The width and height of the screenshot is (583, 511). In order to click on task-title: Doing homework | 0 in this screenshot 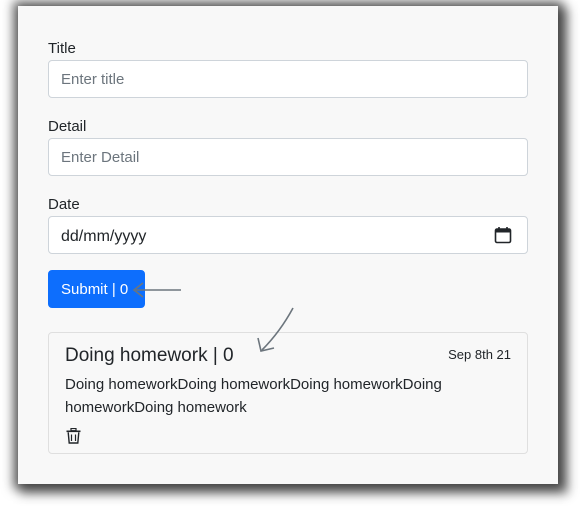, I will do `click(149, 355)`.